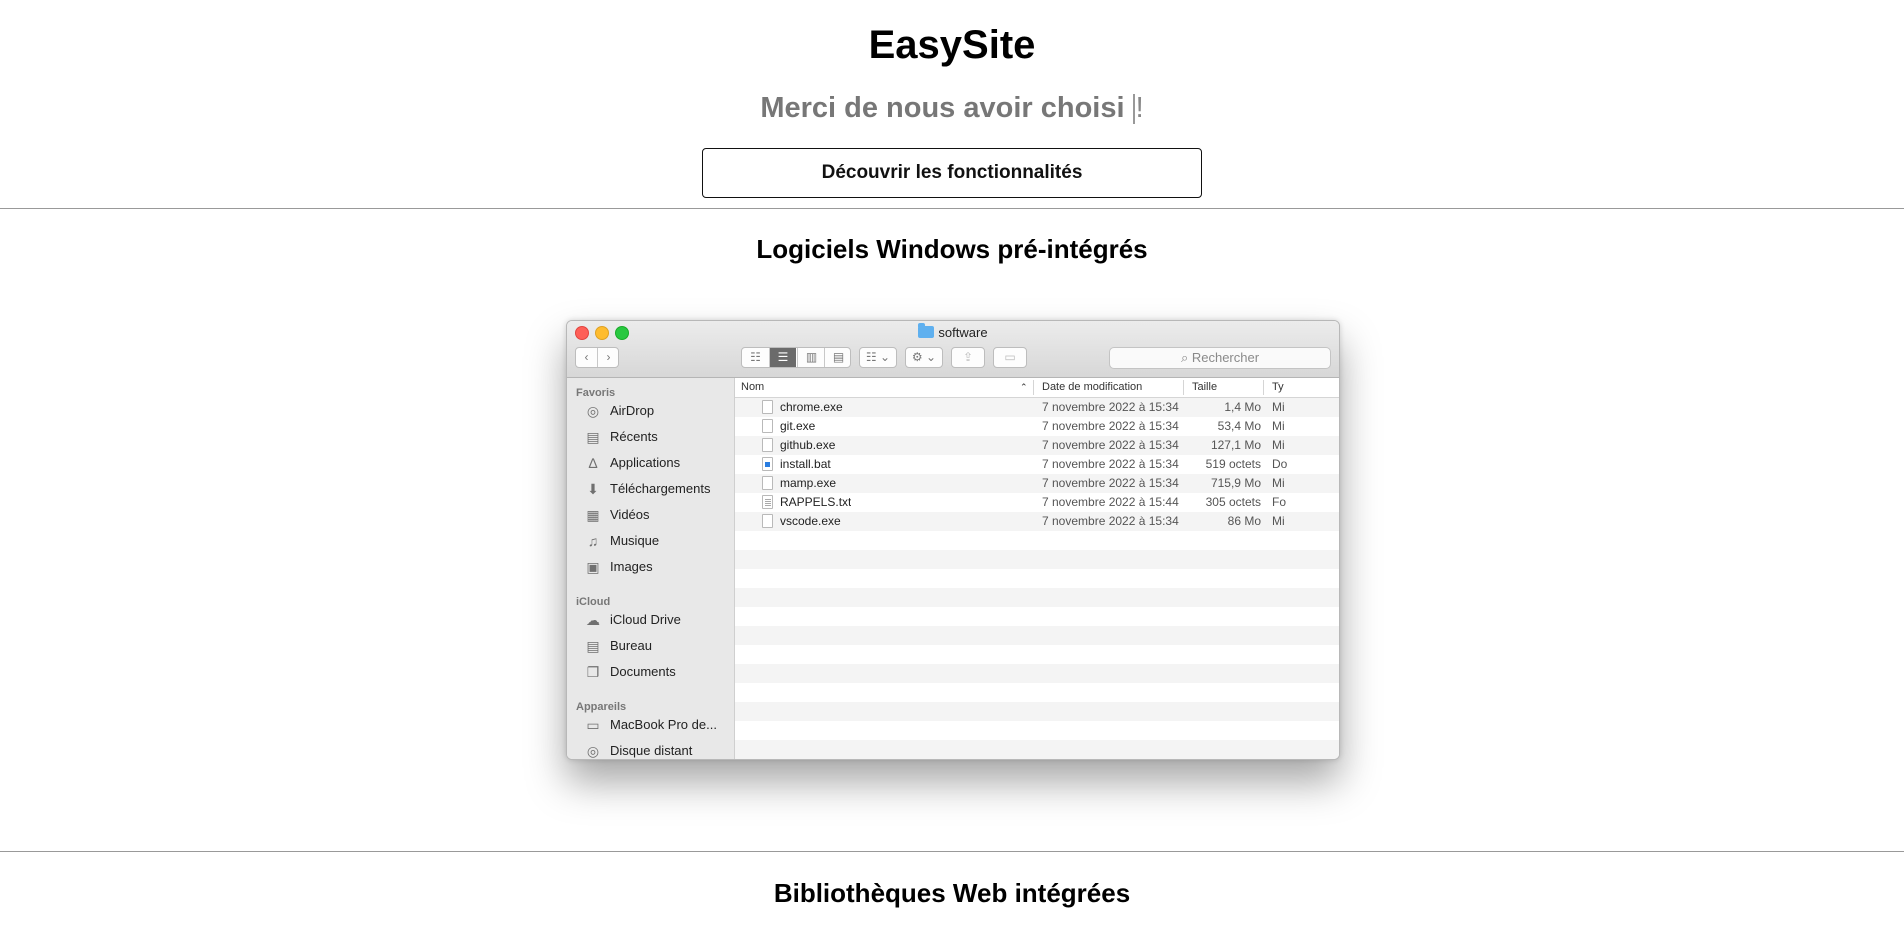  I want to click on sidebar-item-airdrop: ◎ AirDrop, so click(659, 411).